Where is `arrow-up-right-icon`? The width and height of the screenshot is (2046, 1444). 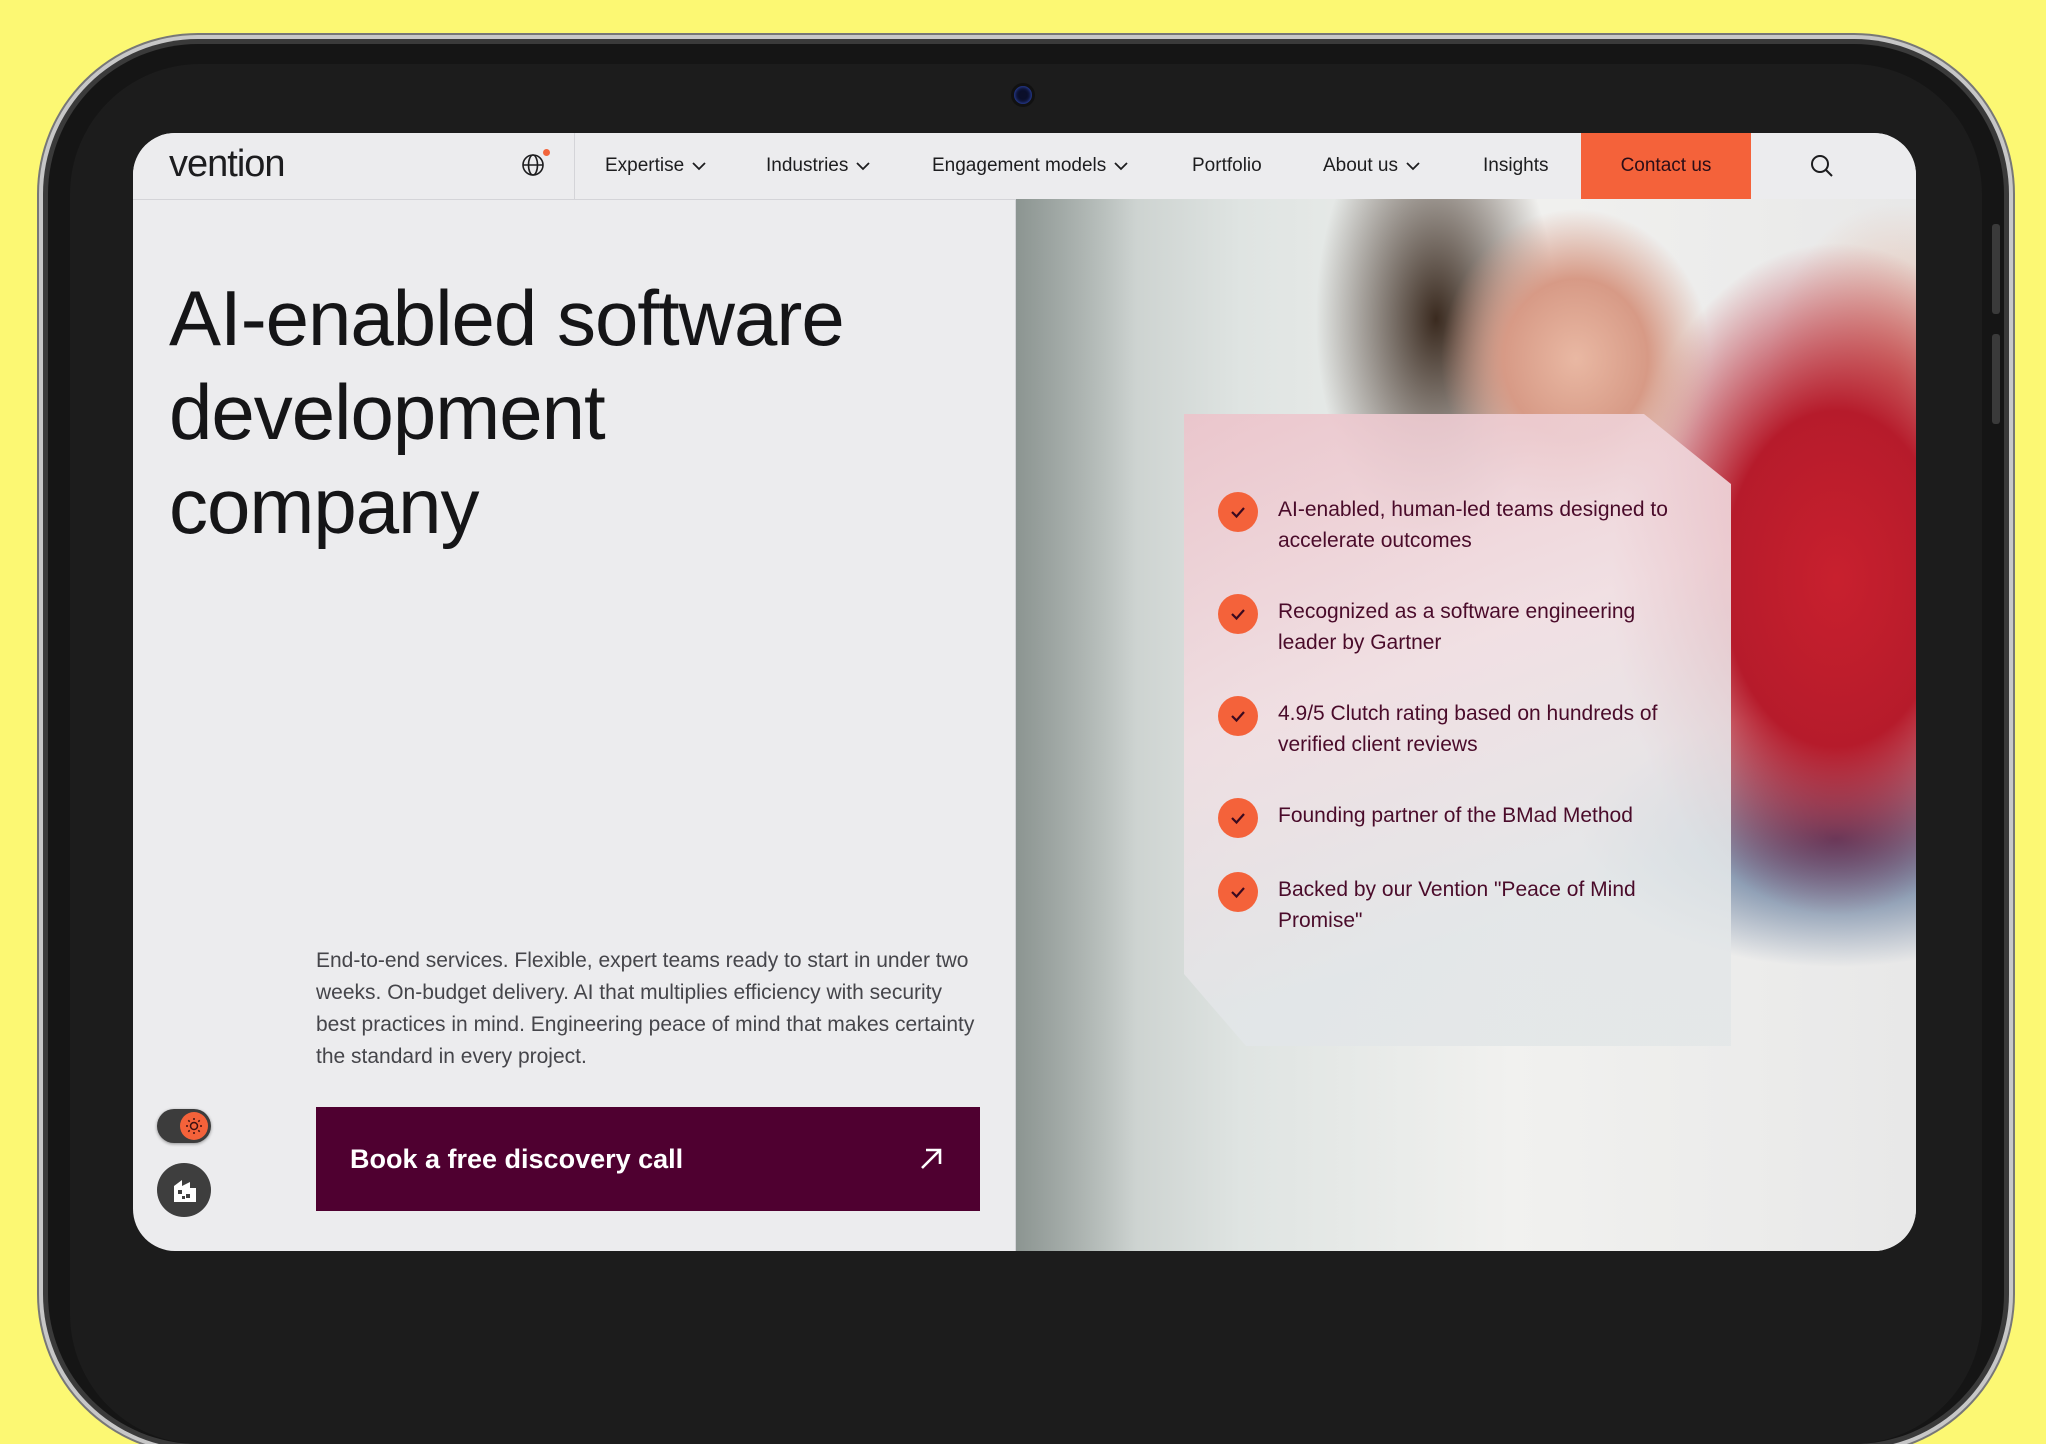 arrow-up-right-icon is located at coordinates (931, 1158).